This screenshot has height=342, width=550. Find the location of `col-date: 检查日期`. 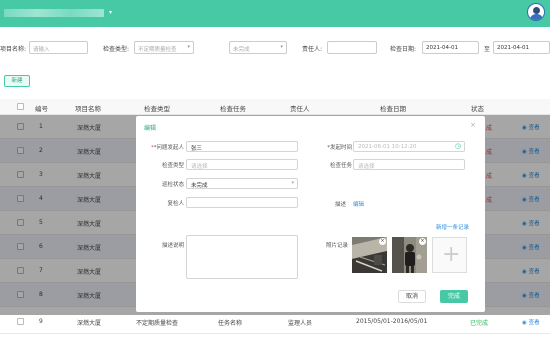

col-date: 检查日期 is located at coordinates (393, 109).